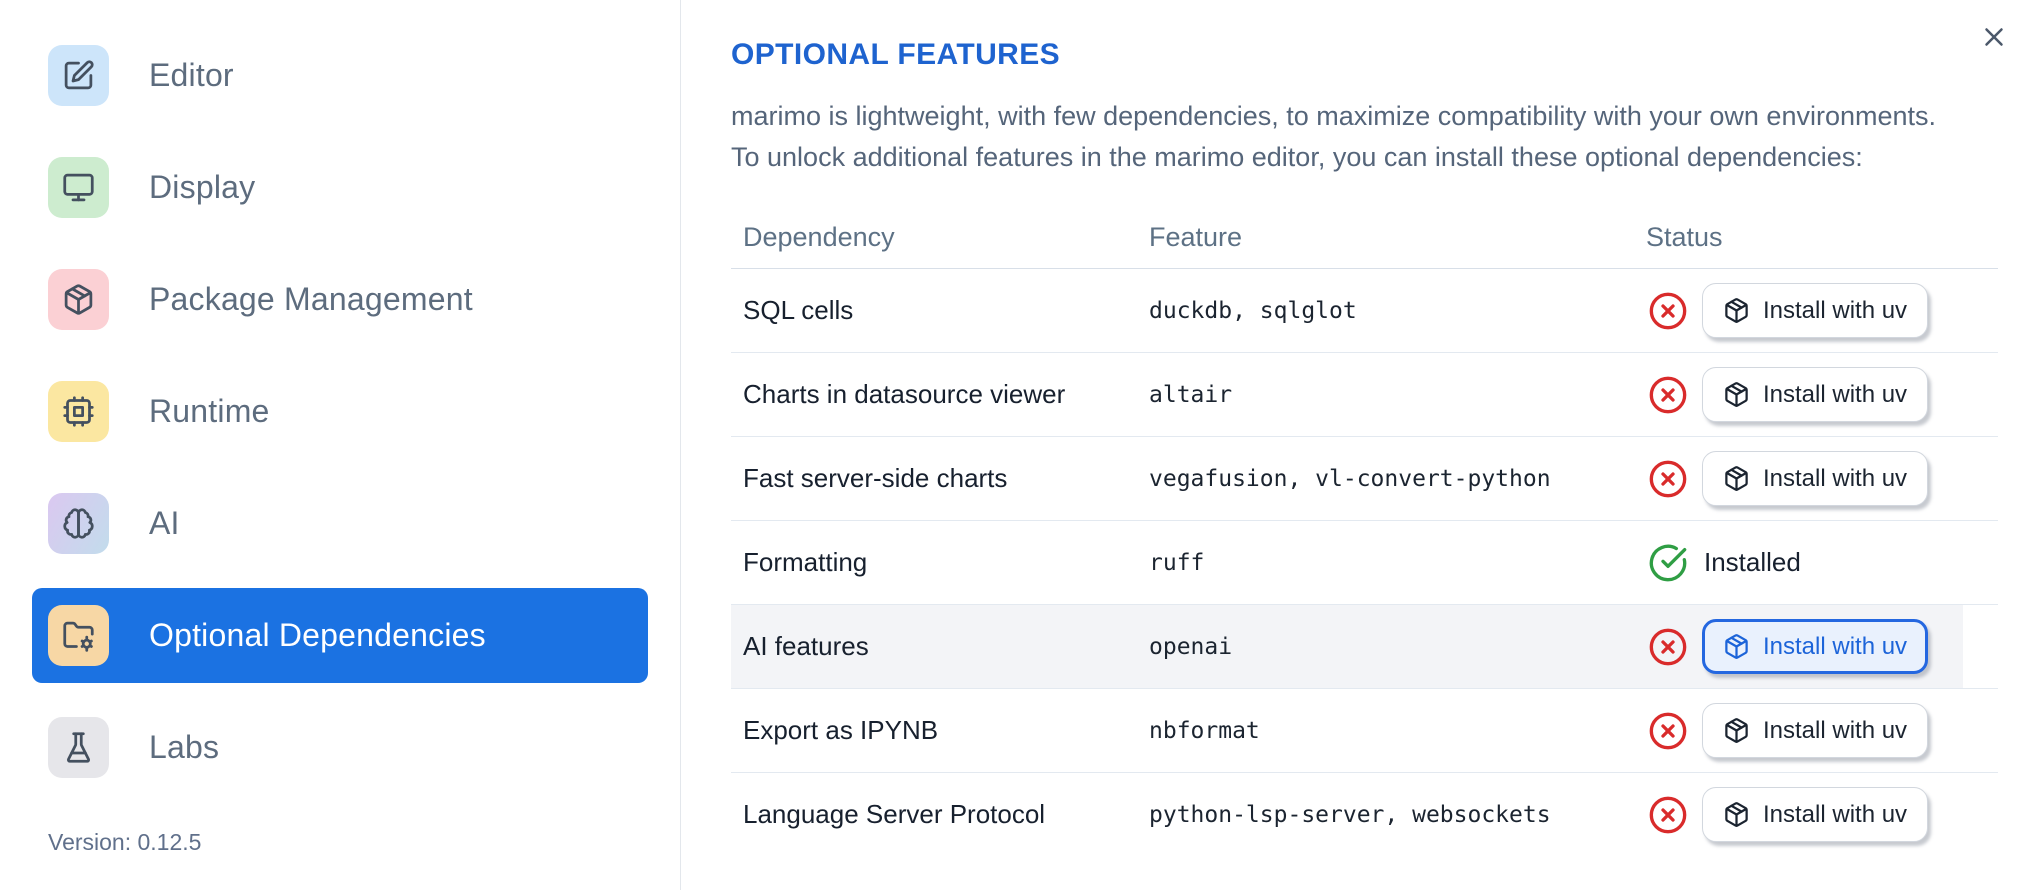  I want to click on sidebar-item-optional-dependencies: Optional Dependencies, so click(340, 635).